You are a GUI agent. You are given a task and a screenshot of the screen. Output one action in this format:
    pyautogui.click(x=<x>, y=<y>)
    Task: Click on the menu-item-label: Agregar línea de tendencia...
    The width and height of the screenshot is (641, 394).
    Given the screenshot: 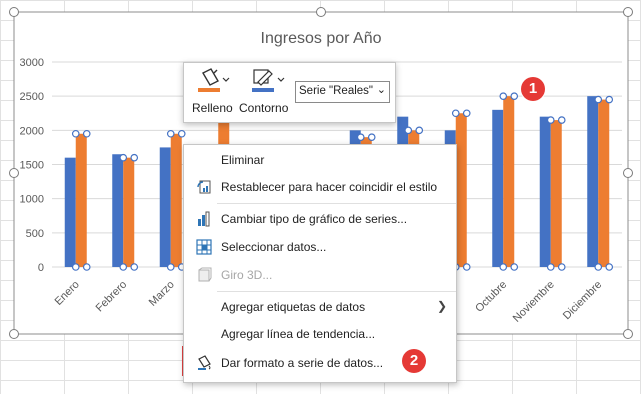 What is the action you would take?
    pyautogui.click(x=298, y=334)
    